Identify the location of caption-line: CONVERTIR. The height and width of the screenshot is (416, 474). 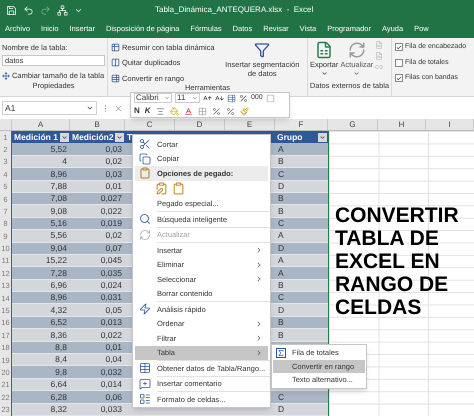
(397, 215).